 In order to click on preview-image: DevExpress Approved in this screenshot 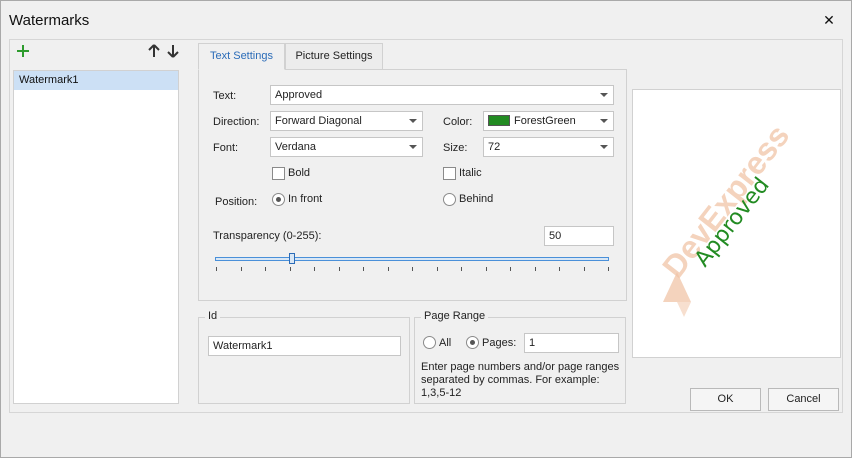, I will do `click(725, 217)`.